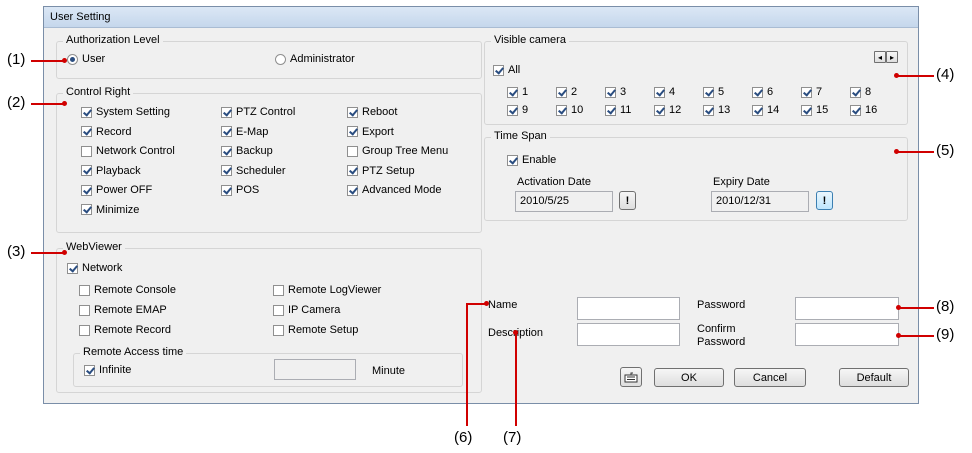 The image size is (972, 453). Describe the element at coordinates (84, 330) in the screenshot. I see `checkbox-remote-record-box` at that location.